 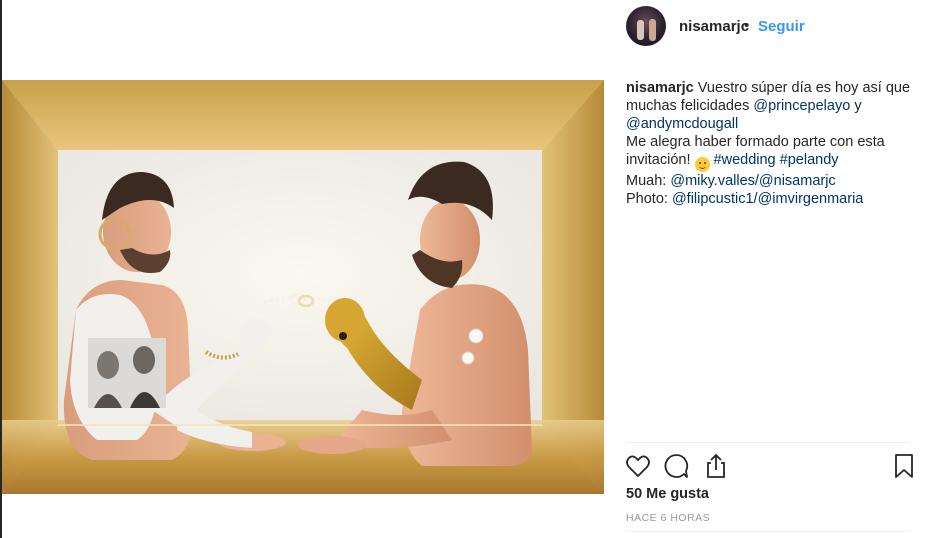 I want to click on bottom-divider, so click(x=768, y=531).